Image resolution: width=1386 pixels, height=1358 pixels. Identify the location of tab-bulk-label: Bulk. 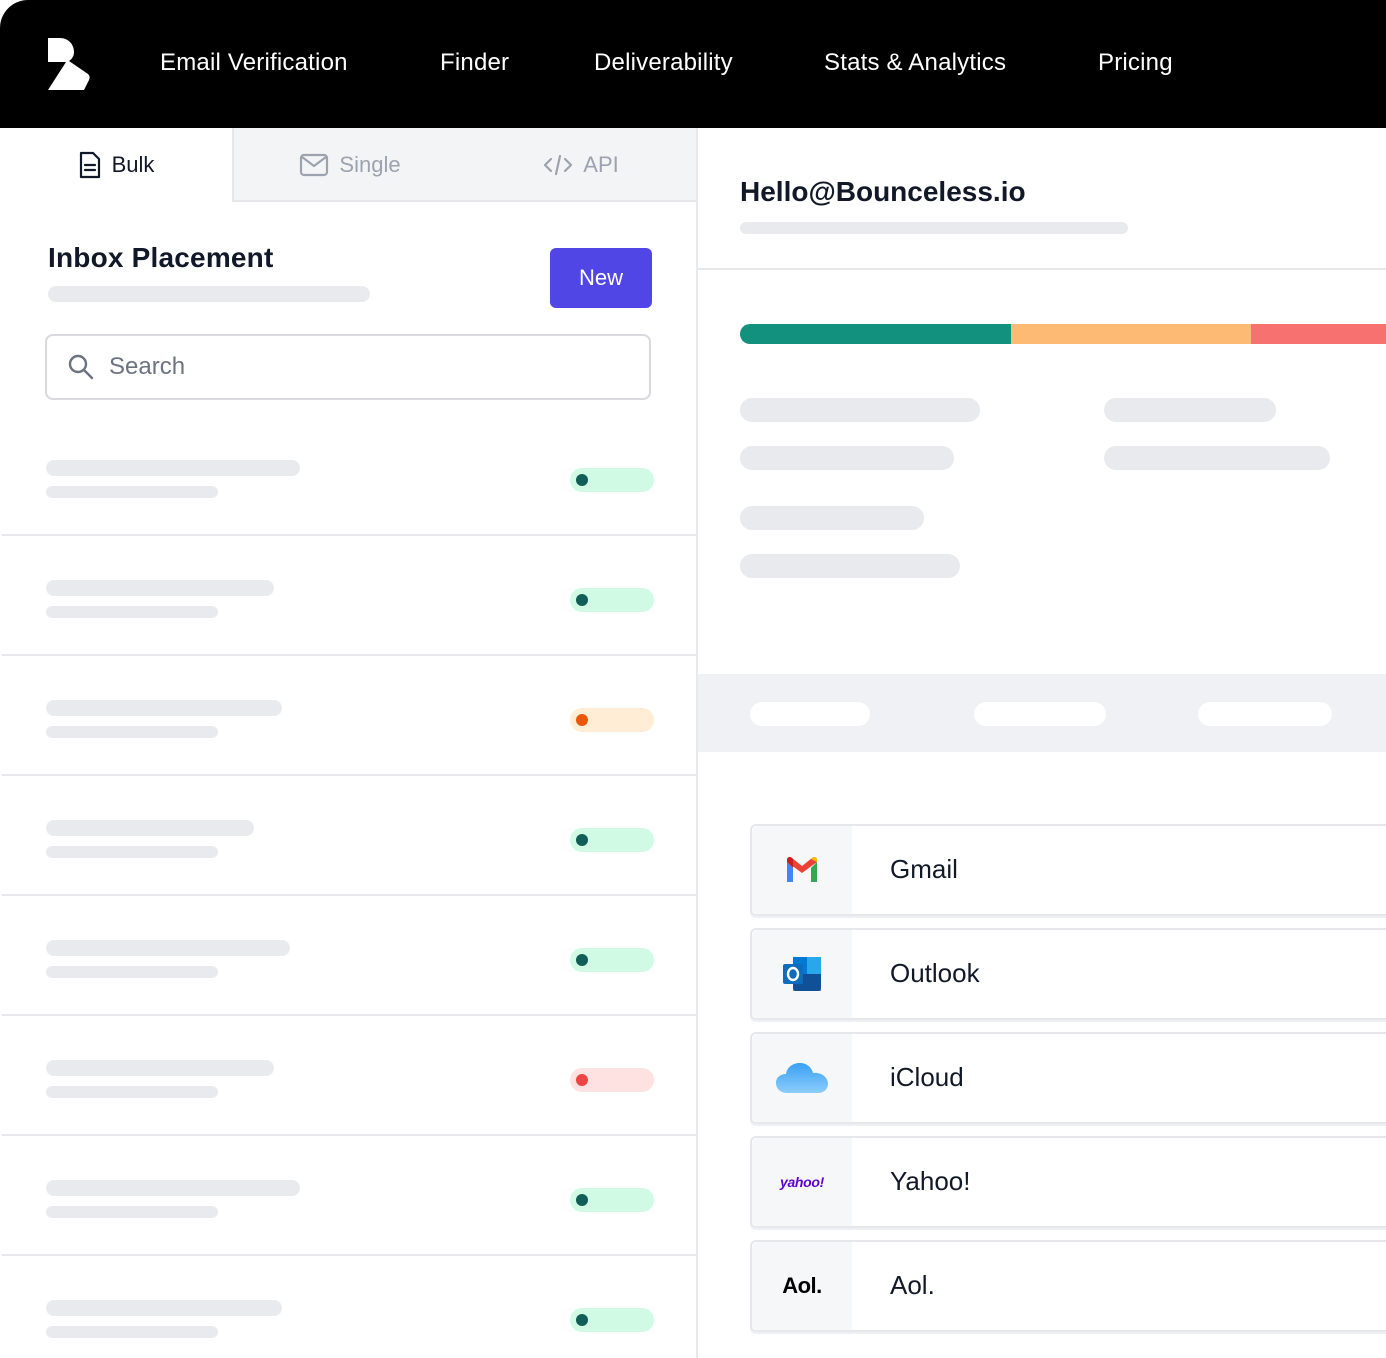
(133, 164).